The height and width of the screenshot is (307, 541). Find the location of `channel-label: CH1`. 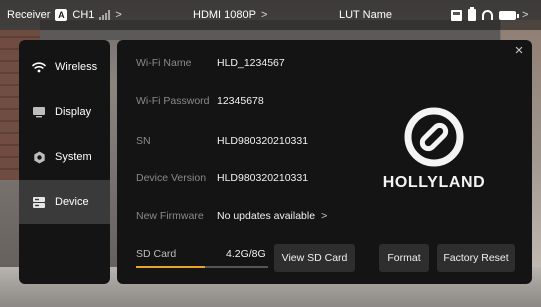

channel-label: CH1 is located at coordinates (83, 15).